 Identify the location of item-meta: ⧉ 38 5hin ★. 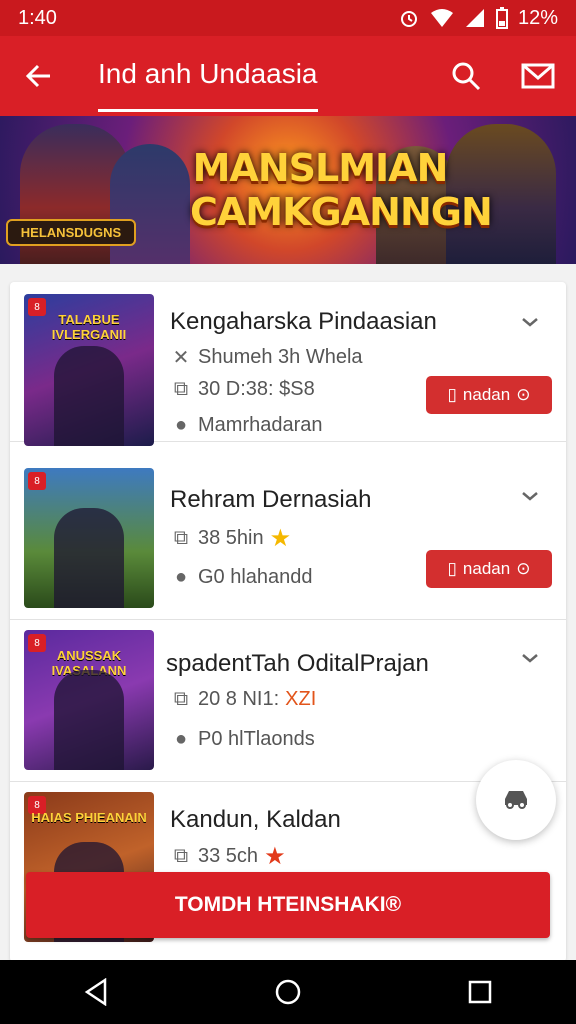
(230, 538).